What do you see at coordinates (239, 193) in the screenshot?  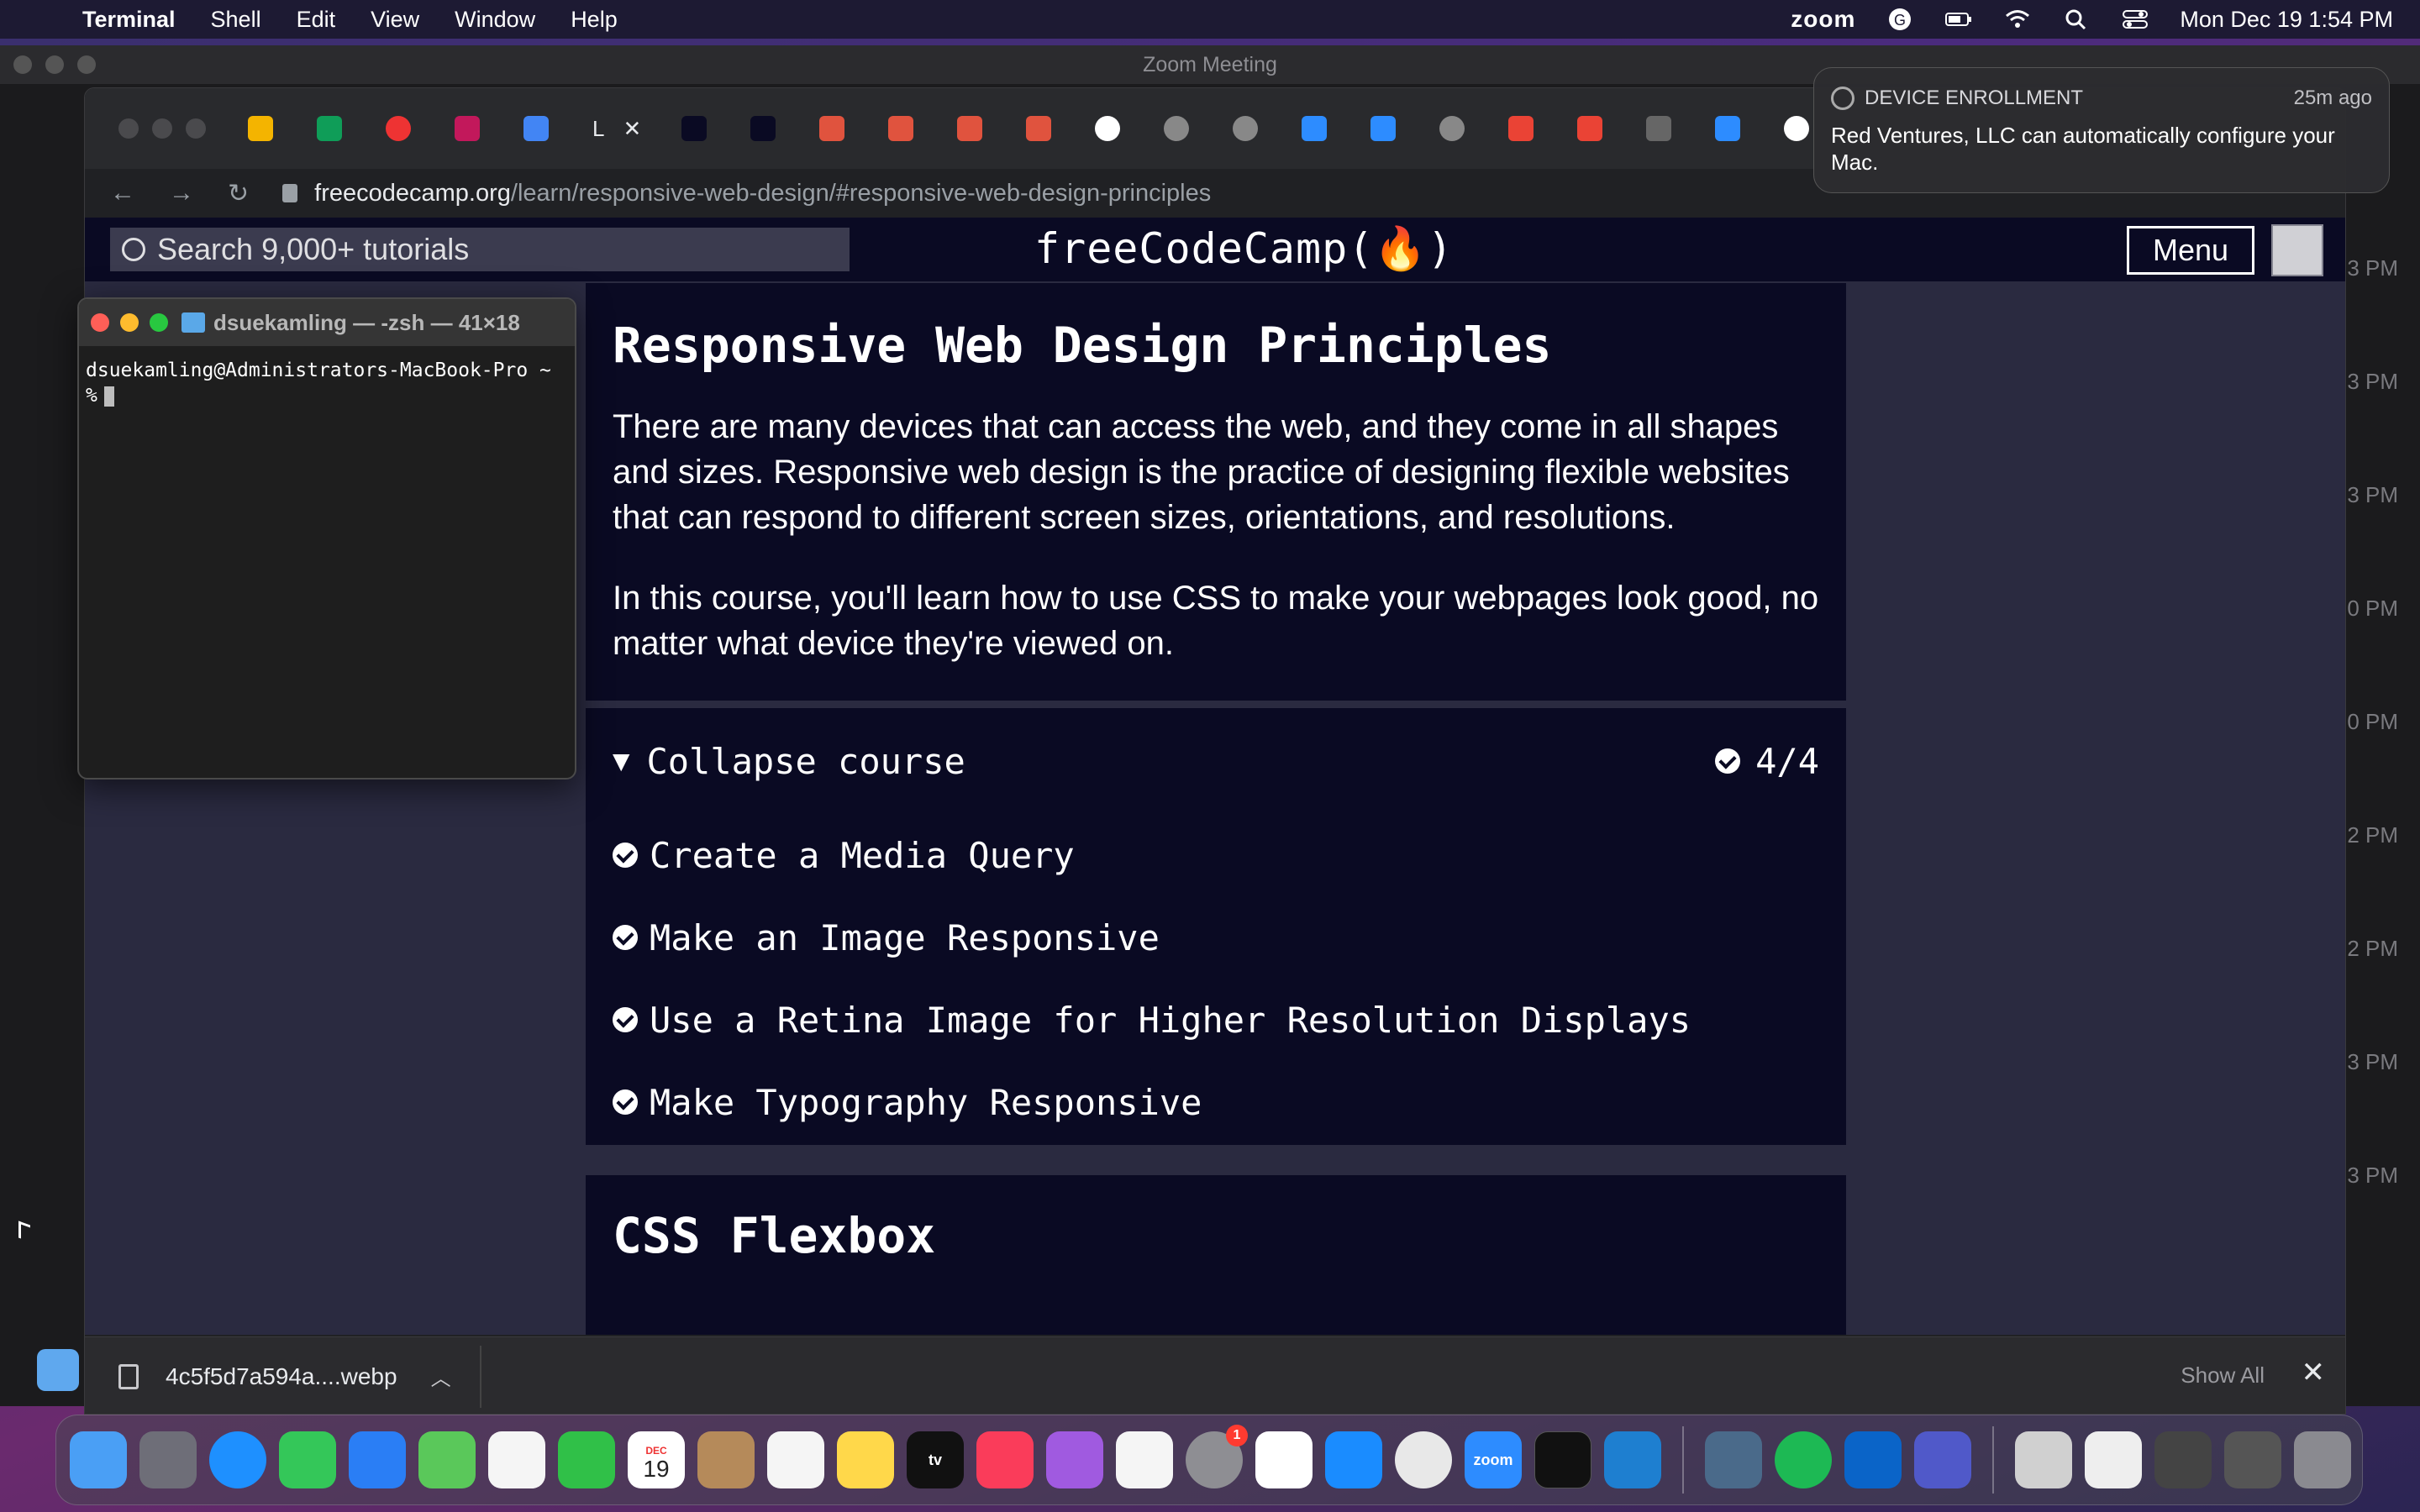 I see `reload-icon: ↻` at bounding box center [239, 193].